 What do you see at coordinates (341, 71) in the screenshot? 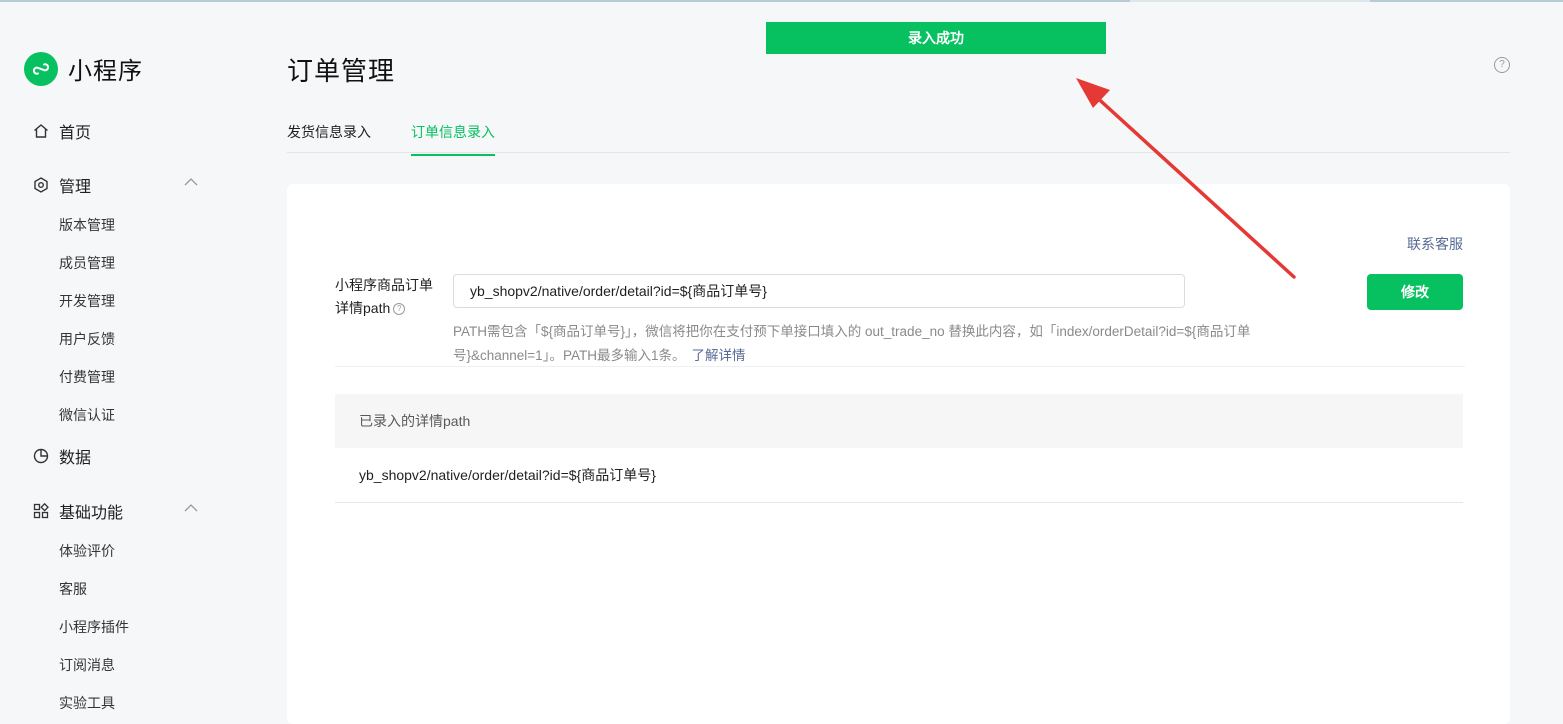
I see `page-title: 订单管理` at bounding box center [341, 71].